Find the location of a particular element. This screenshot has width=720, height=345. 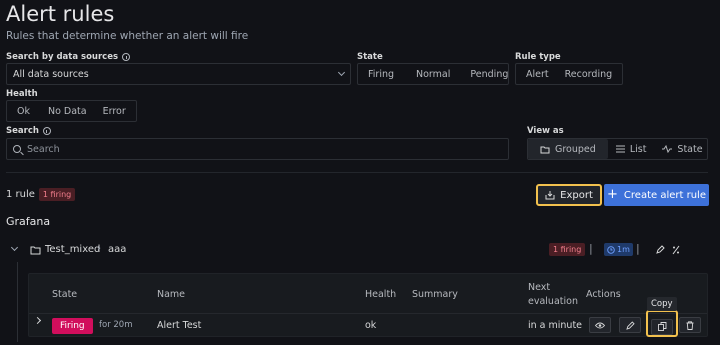

edit-icon is located at coordinates (660, 250).